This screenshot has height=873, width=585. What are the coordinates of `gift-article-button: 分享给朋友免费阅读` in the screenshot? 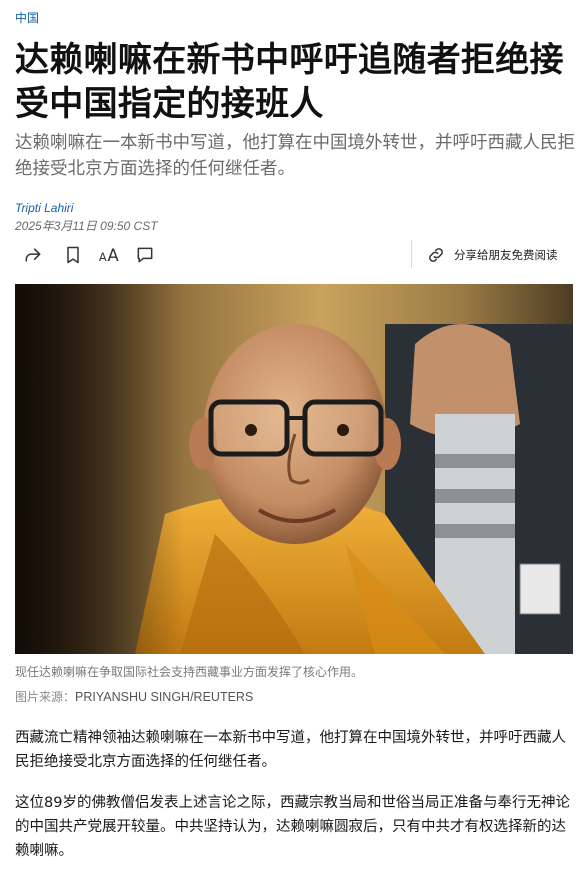 It's located at (492, 255).